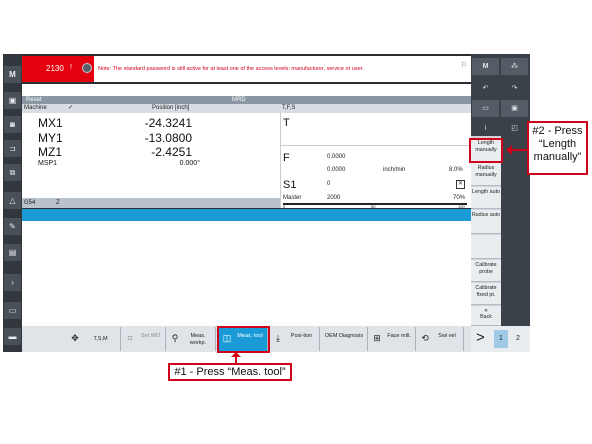 The height and width of the screenshot is (444, 592). What do you see at coordinates (12, 252) in the screenshot?
I see `setup-icon: ▤` at bounding box center [12, 252].